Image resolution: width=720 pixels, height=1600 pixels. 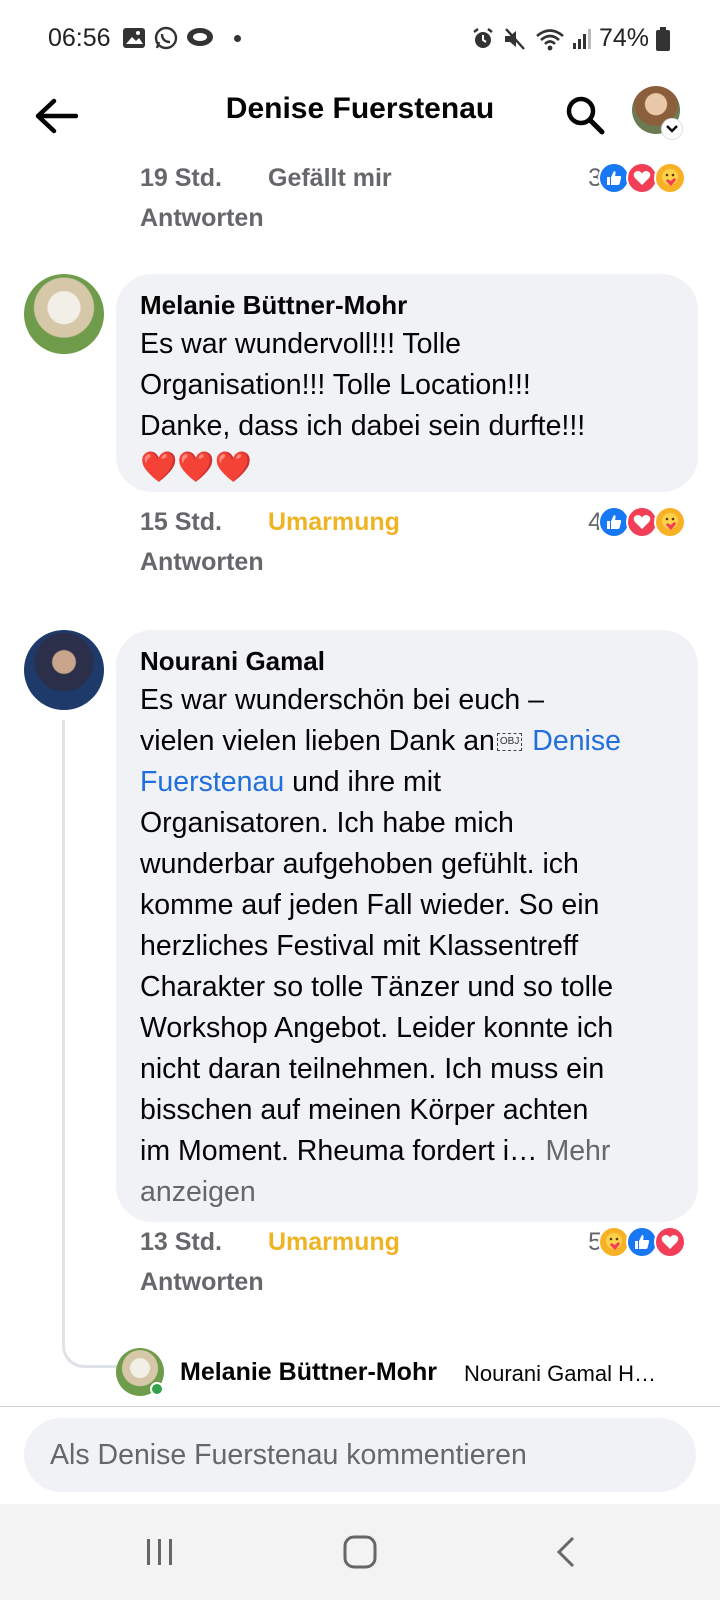 What do you see at coordinates (359, 946) in the screenshot?
I see `comment-line: herzliches Festival mit Klassentreff` at bounding box center [359, 946].